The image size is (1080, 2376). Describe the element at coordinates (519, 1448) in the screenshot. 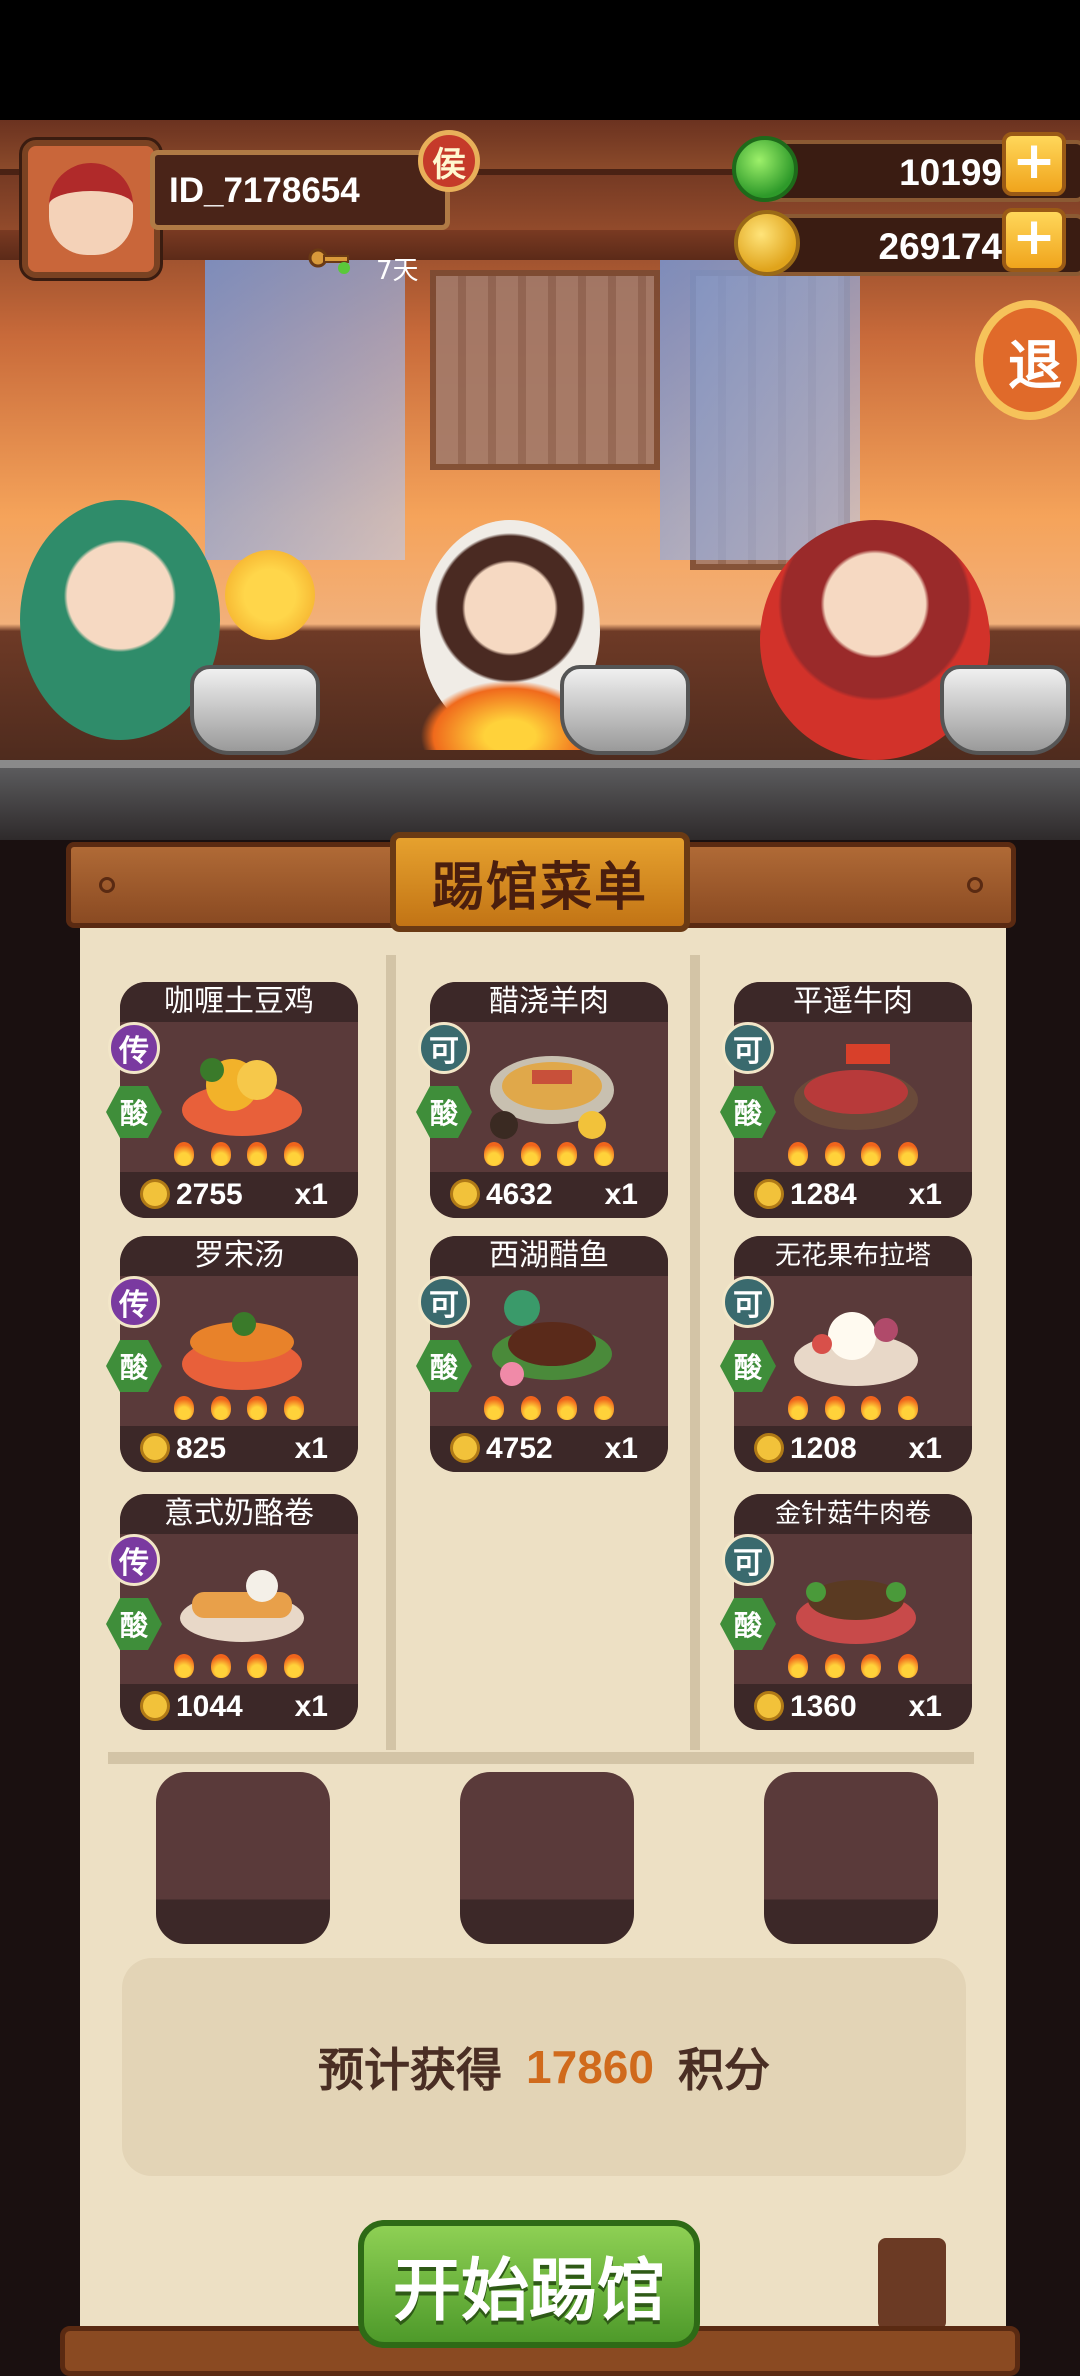

I see `dish-price: 4752` at that location.